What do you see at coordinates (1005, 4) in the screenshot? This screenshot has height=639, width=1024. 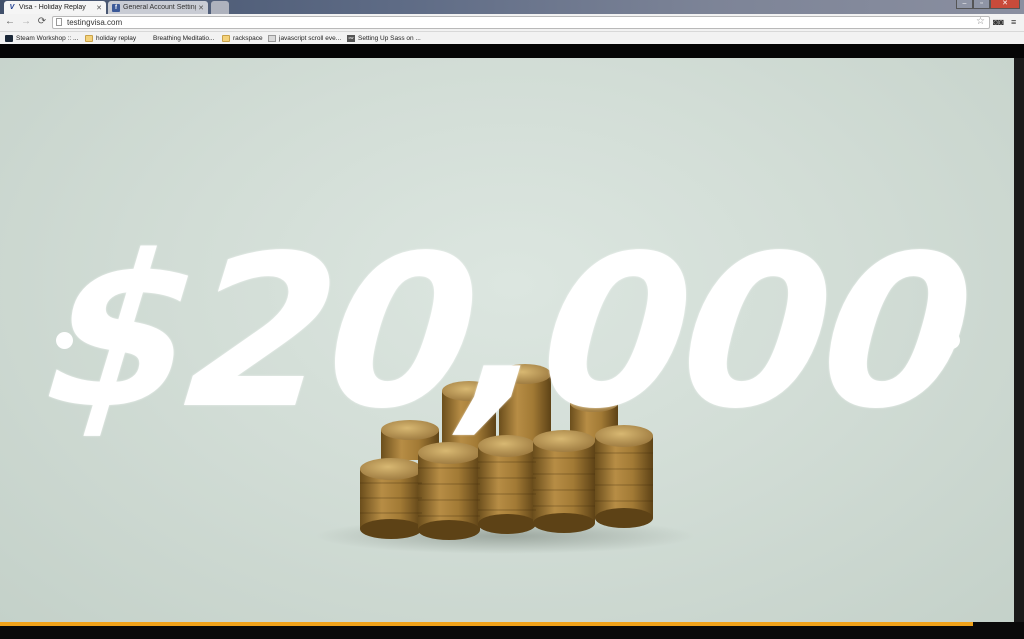 I see `close-window-button: ✕` at bounding box center [1005, 4].